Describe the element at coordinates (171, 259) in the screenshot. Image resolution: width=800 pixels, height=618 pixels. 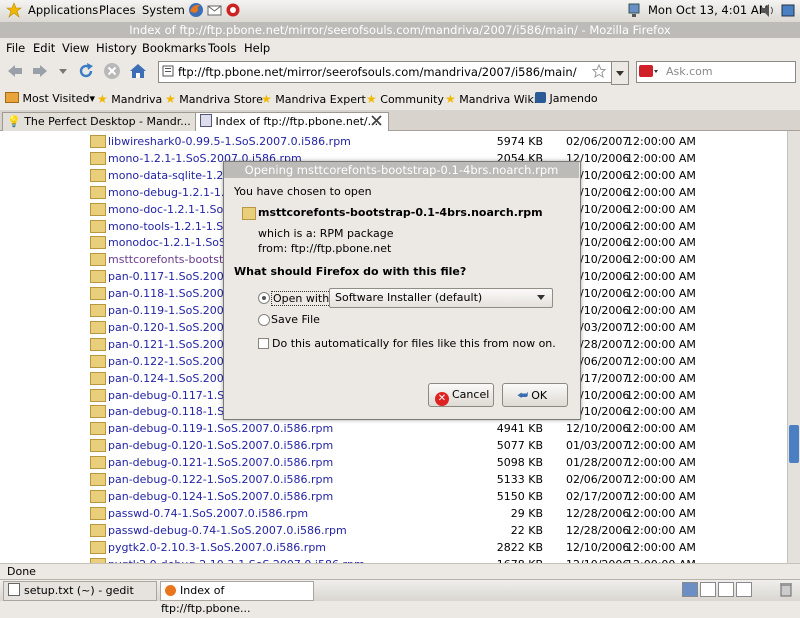
I see `file-link: msttcorefonts-bootstra` at that location.